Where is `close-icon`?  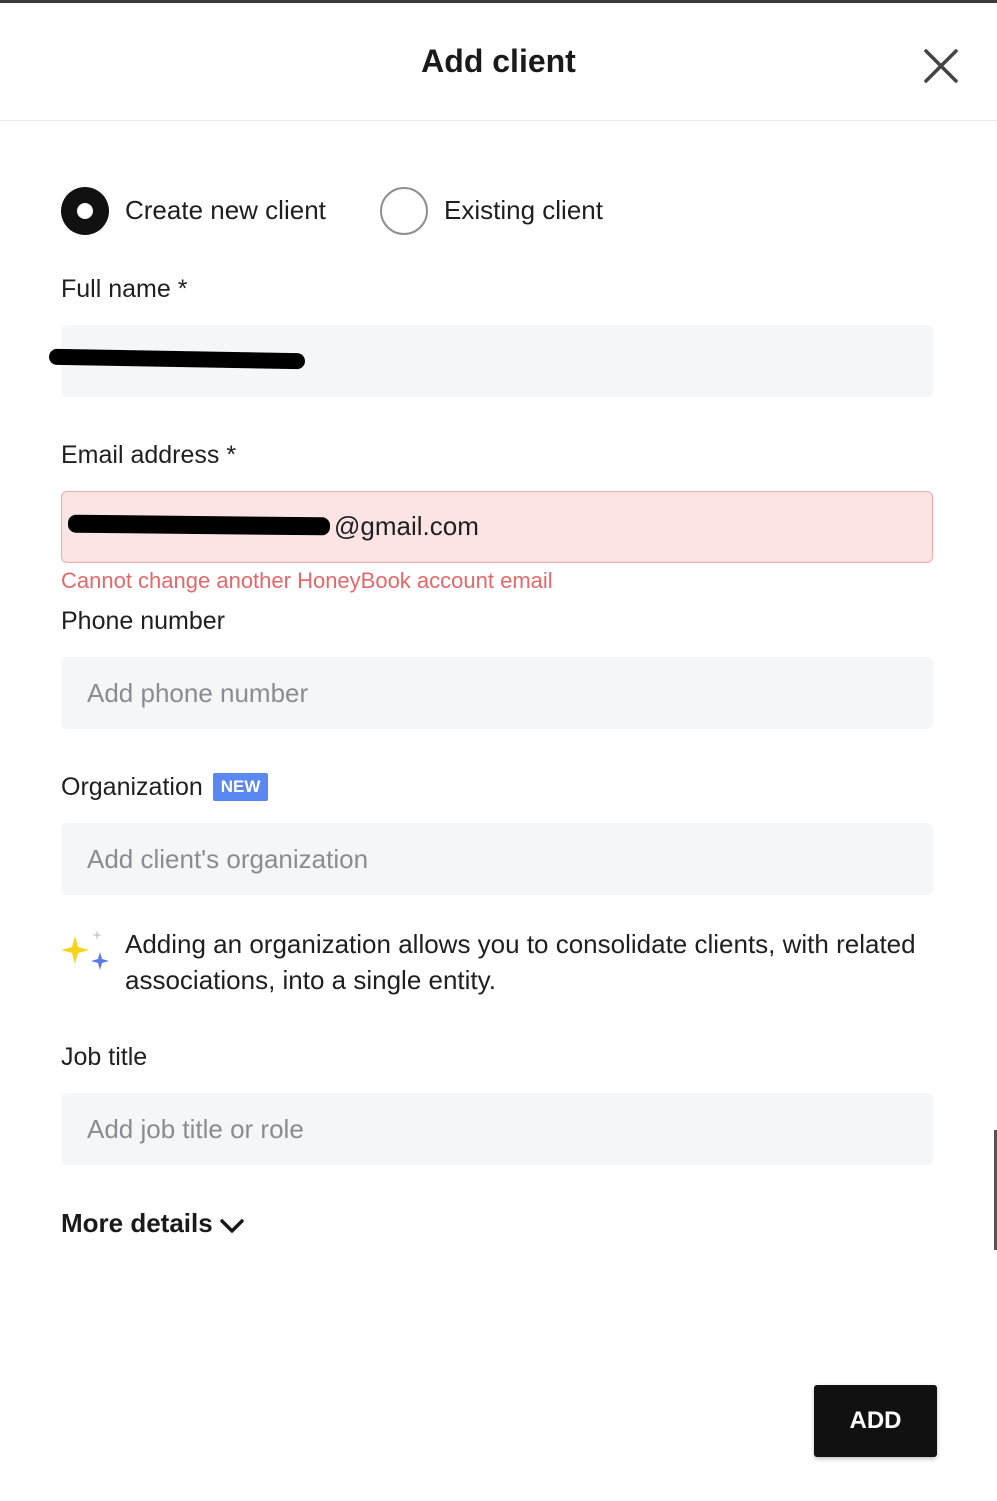
close-icon is located at coordinates (941, 66).